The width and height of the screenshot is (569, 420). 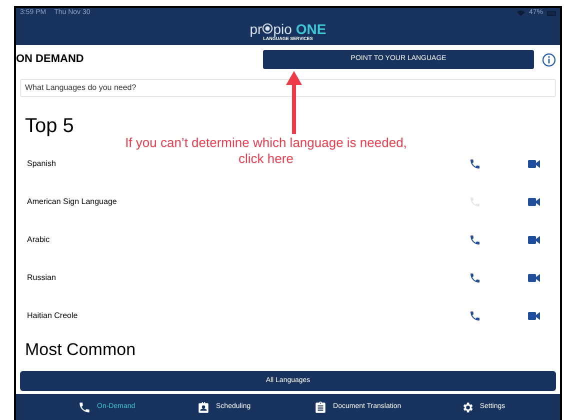 What do you see at coordinates (282, 29) in the screenshot?
I see `logo-text: pio` at bounding box center [282, 29].